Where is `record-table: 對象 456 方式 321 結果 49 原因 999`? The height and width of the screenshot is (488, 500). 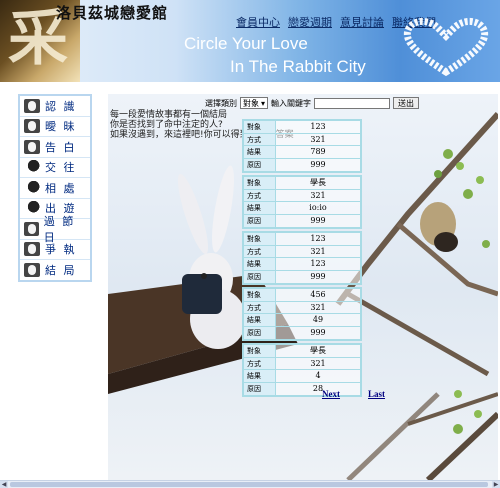 record-table: 對象 456 方式 321 結果 49 原因 999 is located at coordinates (302, 314).